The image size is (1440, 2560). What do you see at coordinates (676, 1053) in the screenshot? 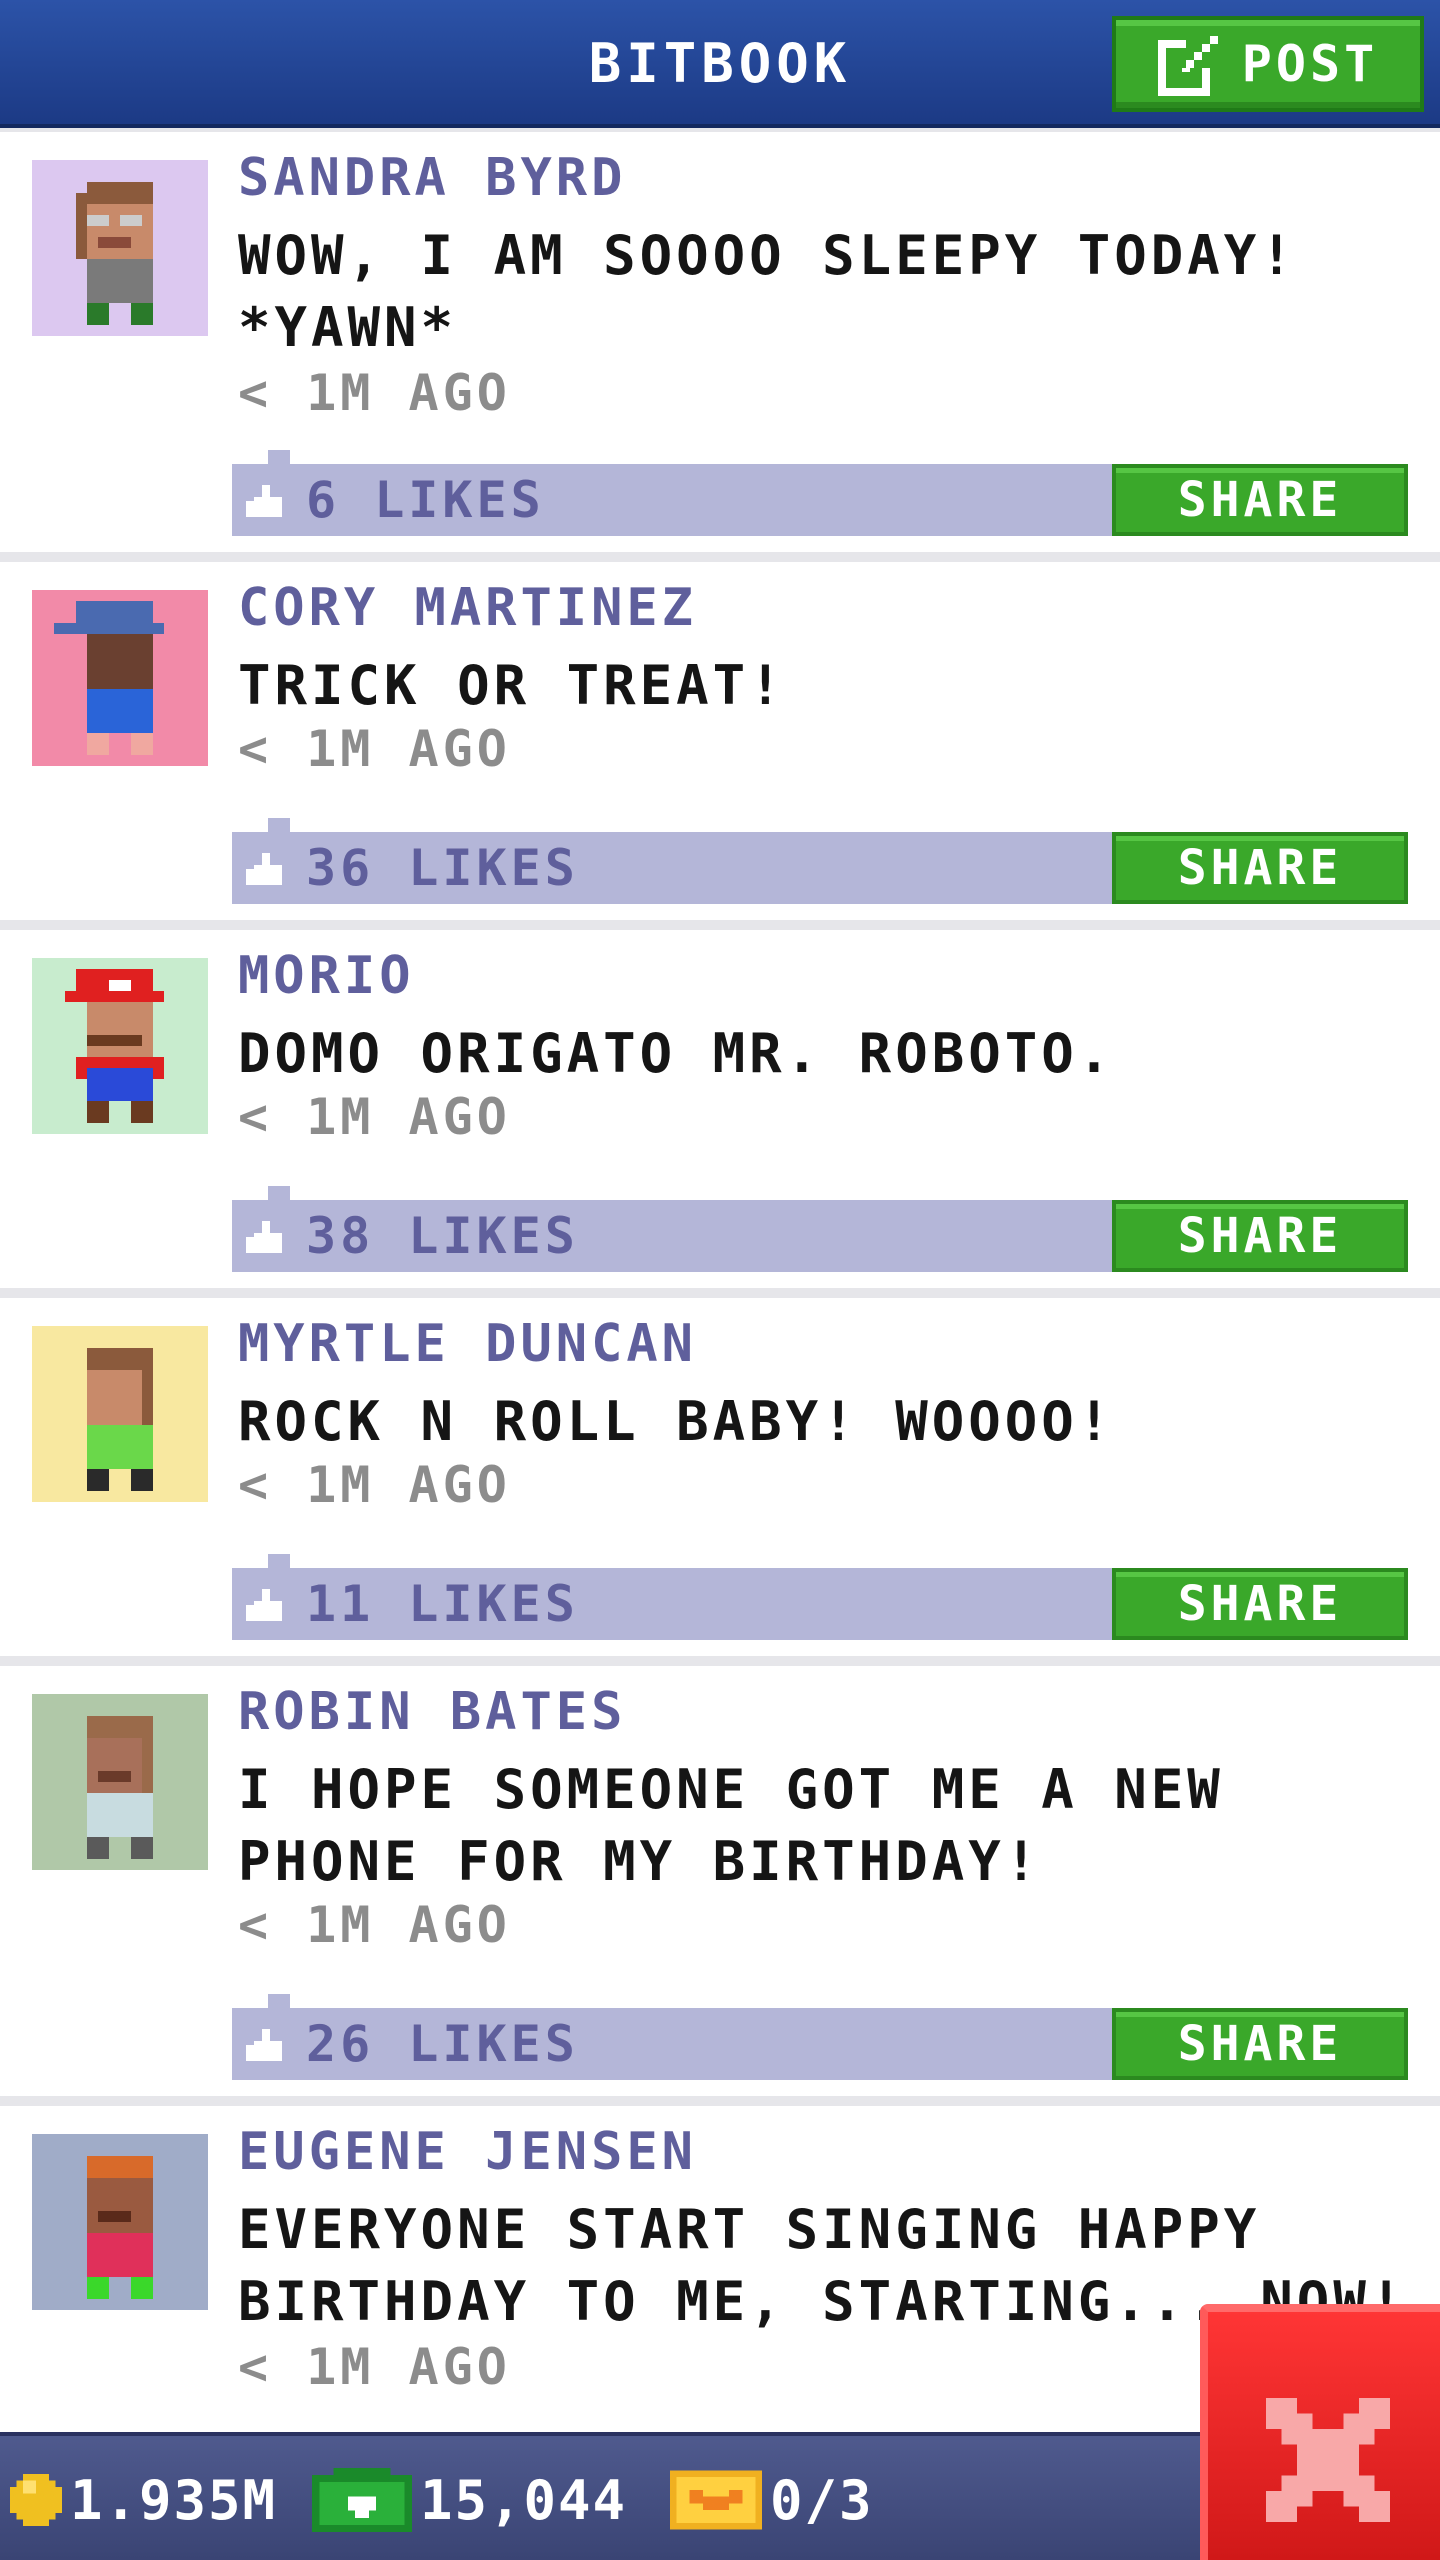
I see `post-message: DOMO ORIGATO MR. ROBOTO.` at bounding box center [676, 1053].